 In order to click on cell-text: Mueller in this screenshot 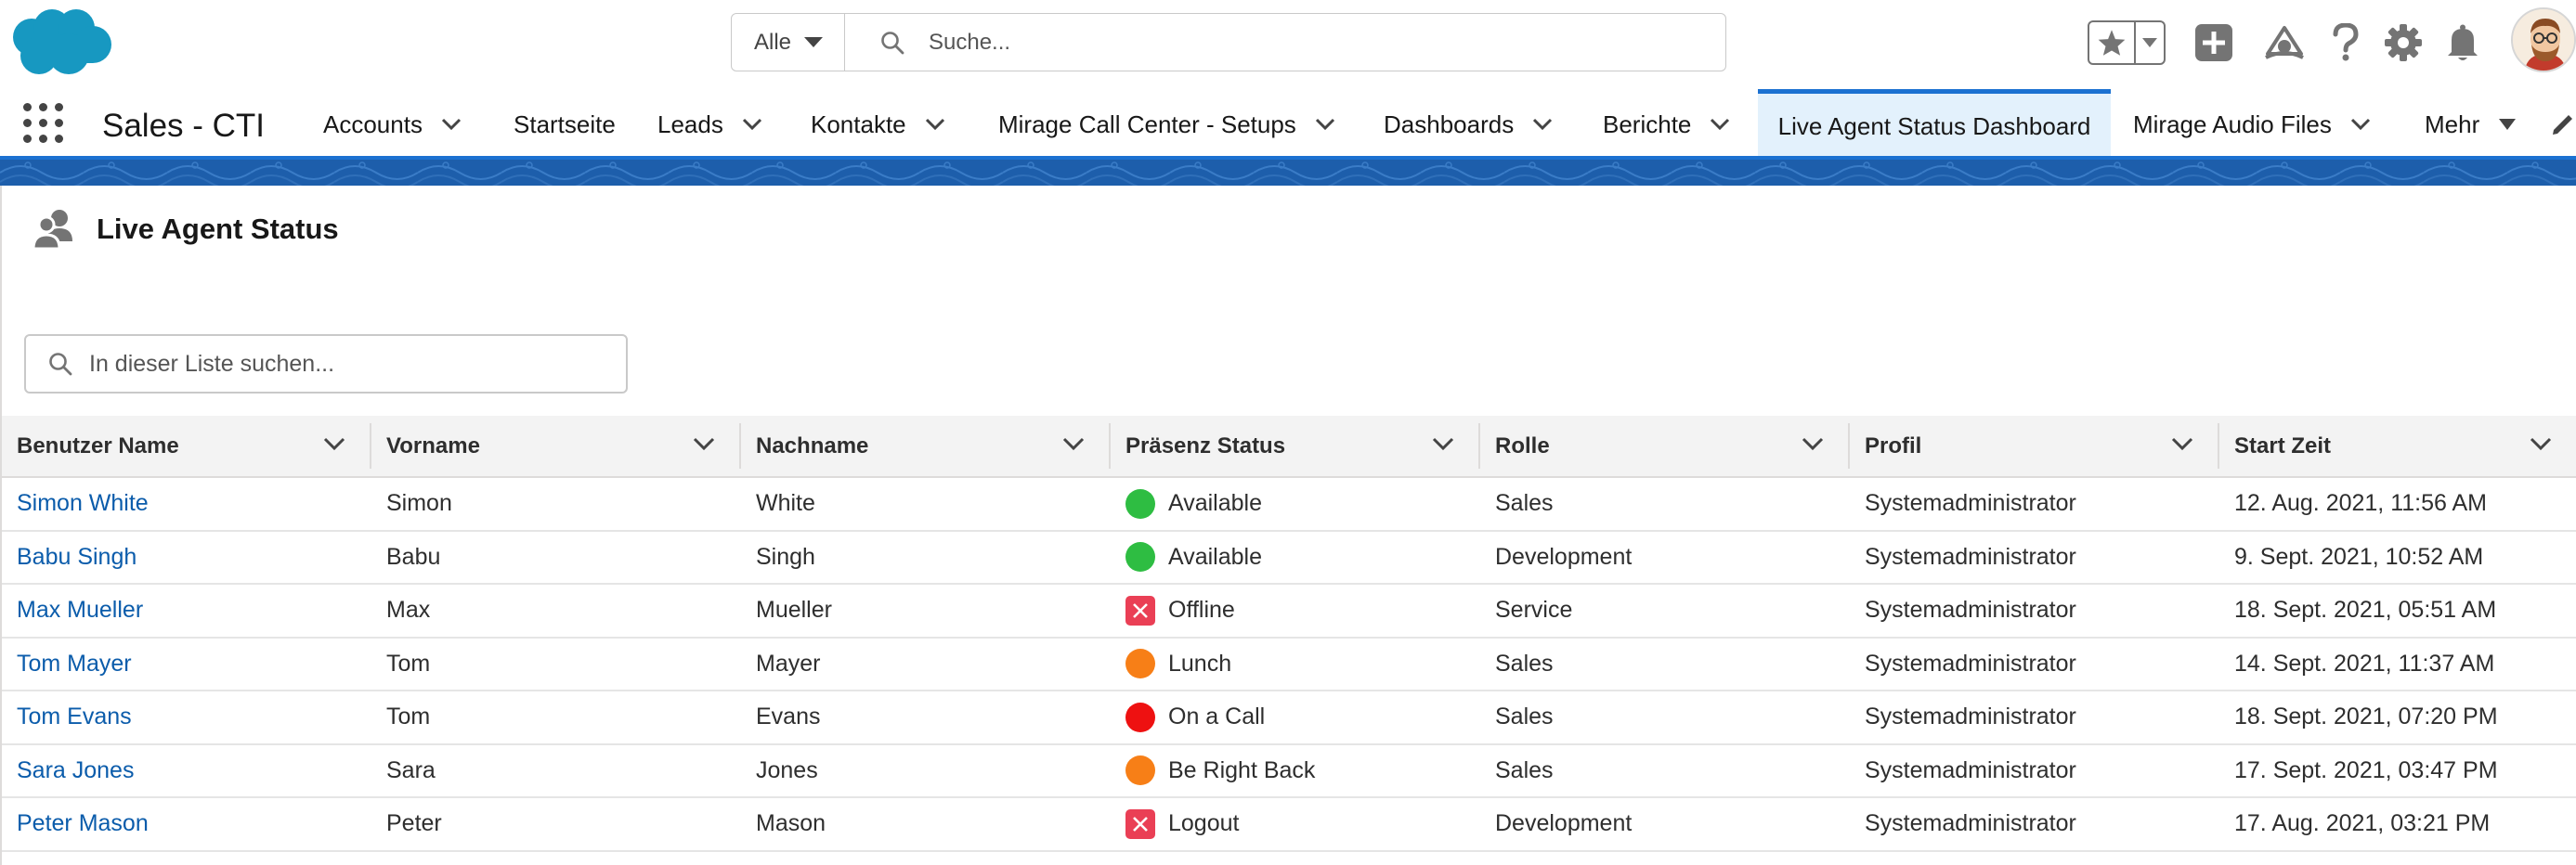, I will do `click(794, 610)`.